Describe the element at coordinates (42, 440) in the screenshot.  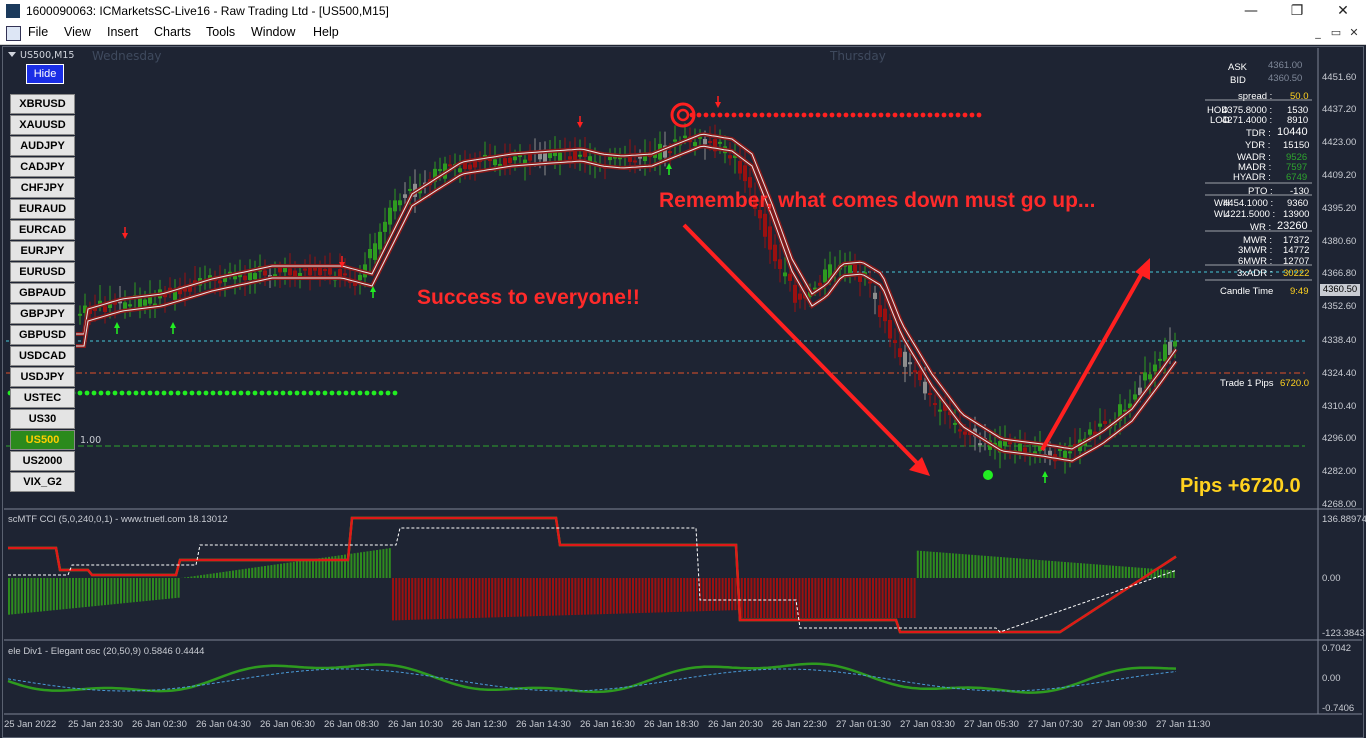
I see `symbol-button-us500: US500` at that location.